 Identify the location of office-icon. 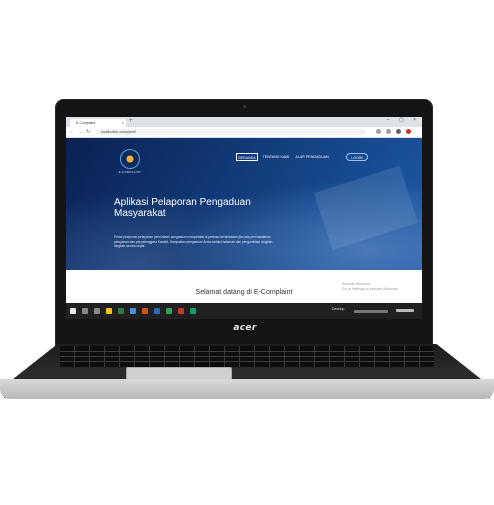
(145, 311).